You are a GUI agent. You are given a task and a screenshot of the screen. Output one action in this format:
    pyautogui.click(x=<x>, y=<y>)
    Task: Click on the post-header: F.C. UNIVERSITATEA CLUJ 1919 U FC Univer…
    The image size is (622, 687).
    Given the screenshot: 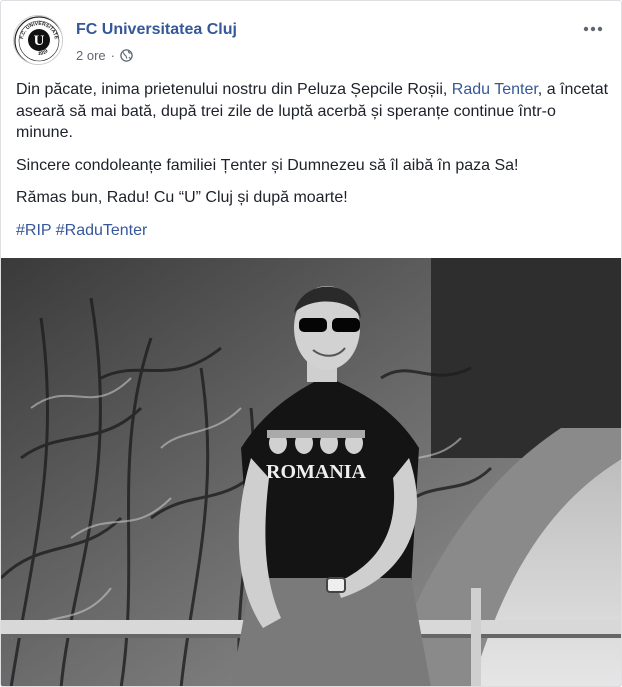 What is the action you would take?
    pyautogui.click(x=311, y=40)
    